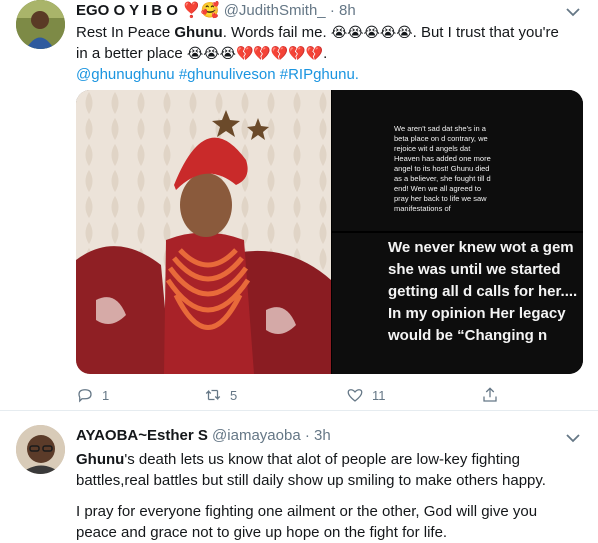 This screenshot has width=598, height=543. I want to click on tweet-actions: 1 5 11, so click(311, 396).